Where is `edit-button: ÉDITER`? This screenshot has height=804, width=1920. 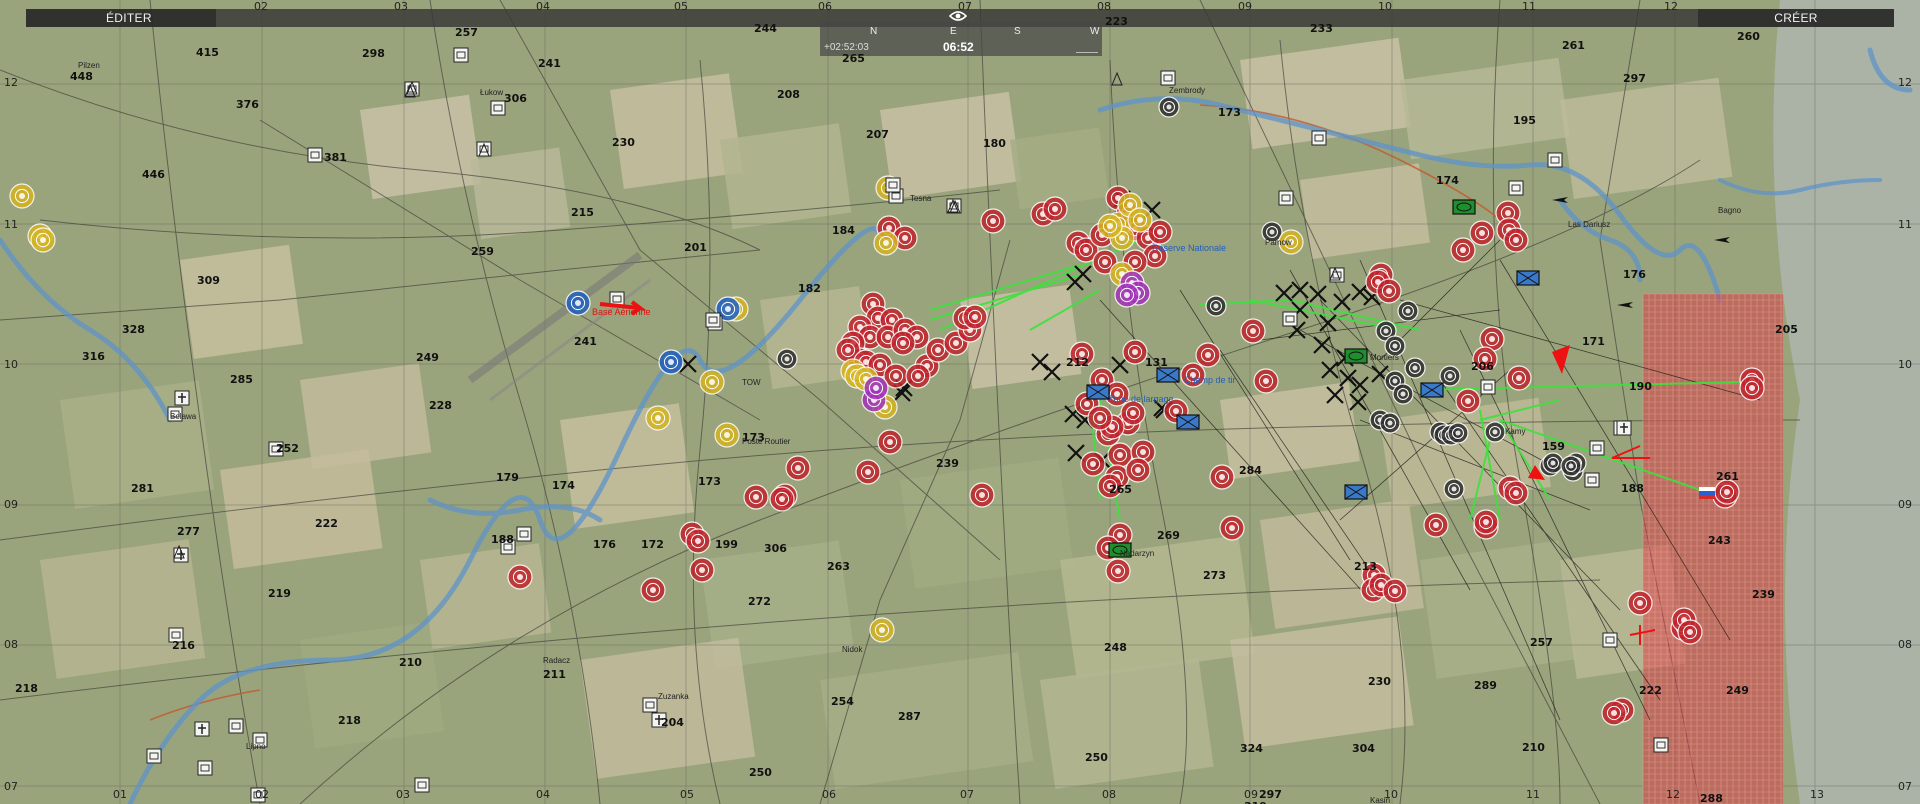
edit-button: ÉDITER is located at coordinates (121, 18).